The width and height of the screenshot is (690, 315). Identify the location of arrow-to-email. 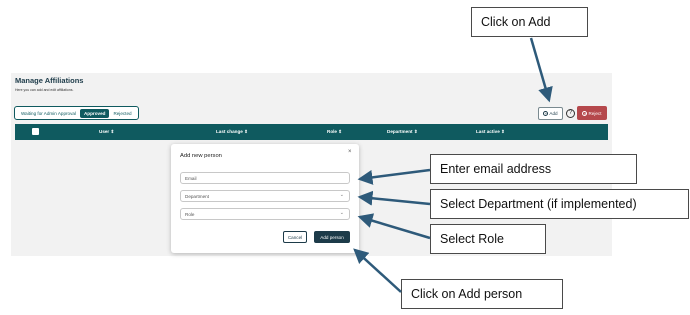
(394, 176).